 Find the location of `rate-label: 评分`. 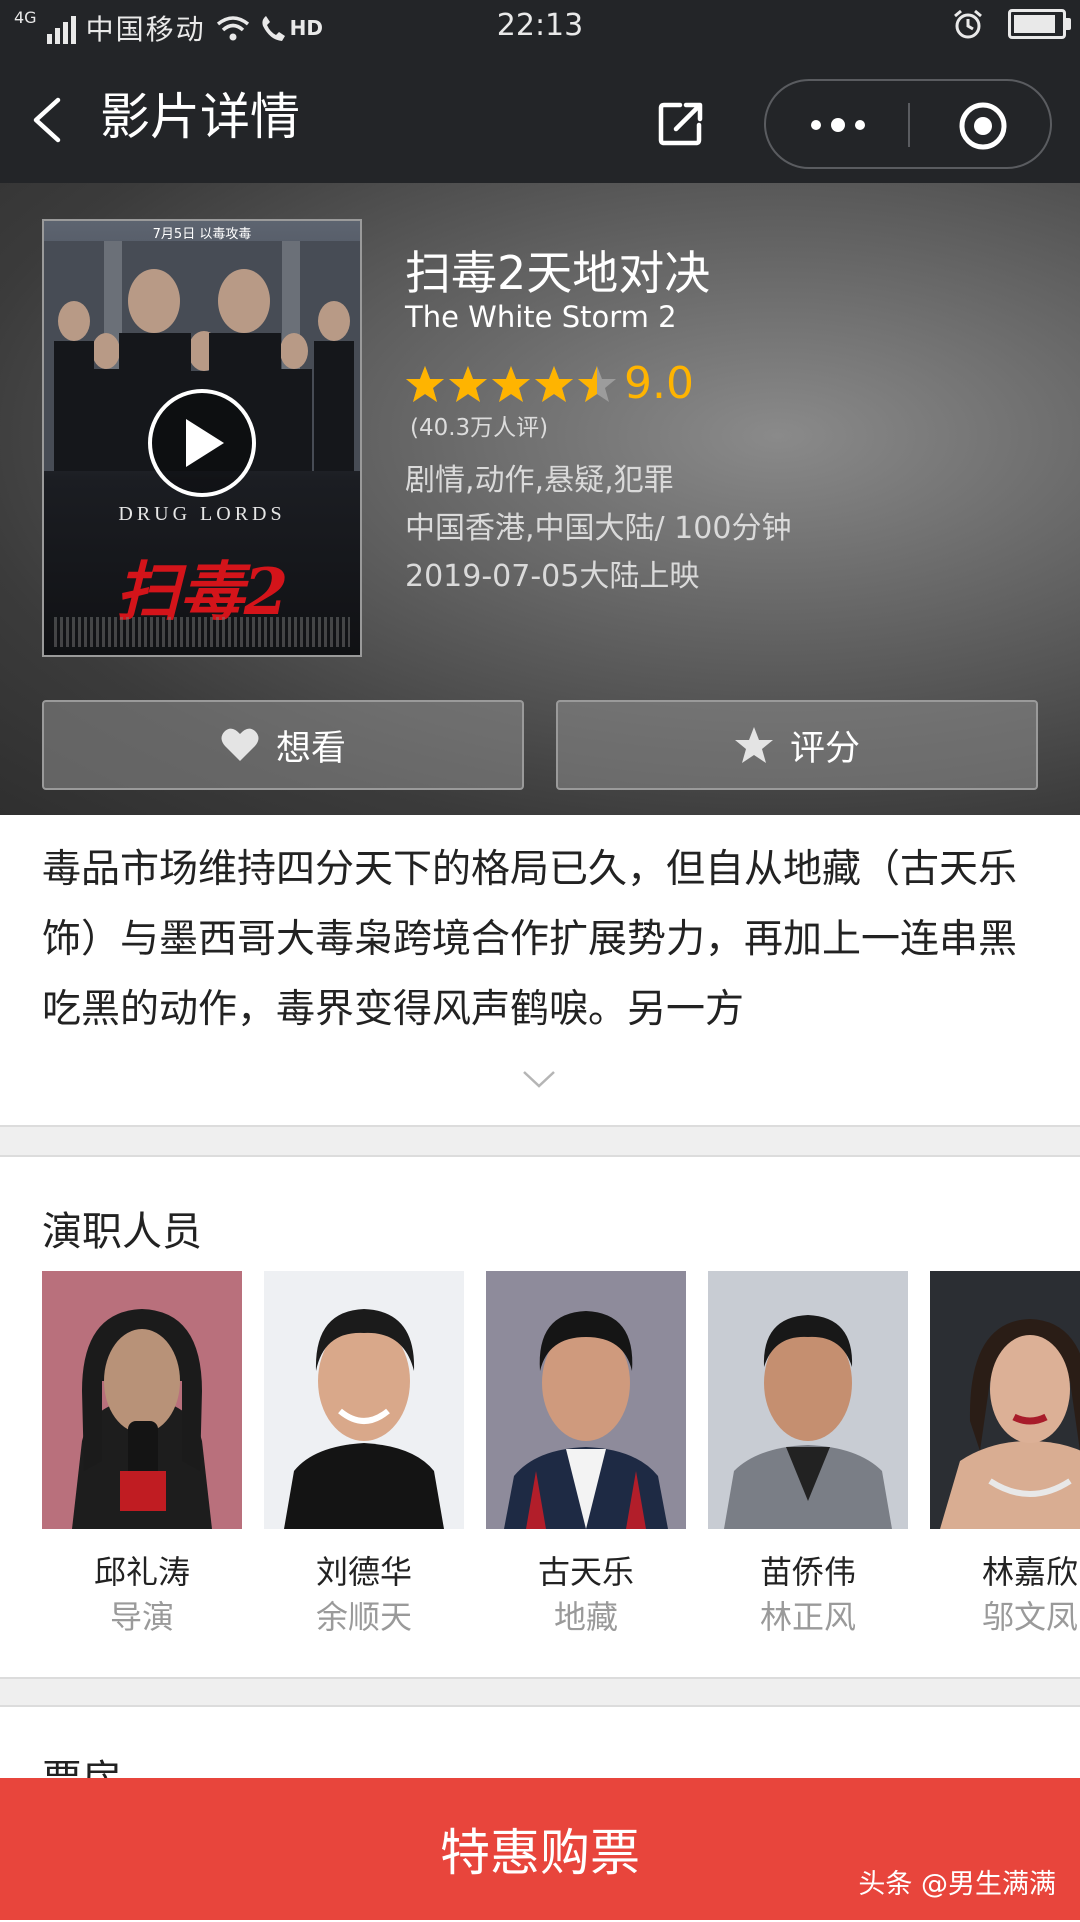

rate-label: 评分 is located at coordinates (824, 748).